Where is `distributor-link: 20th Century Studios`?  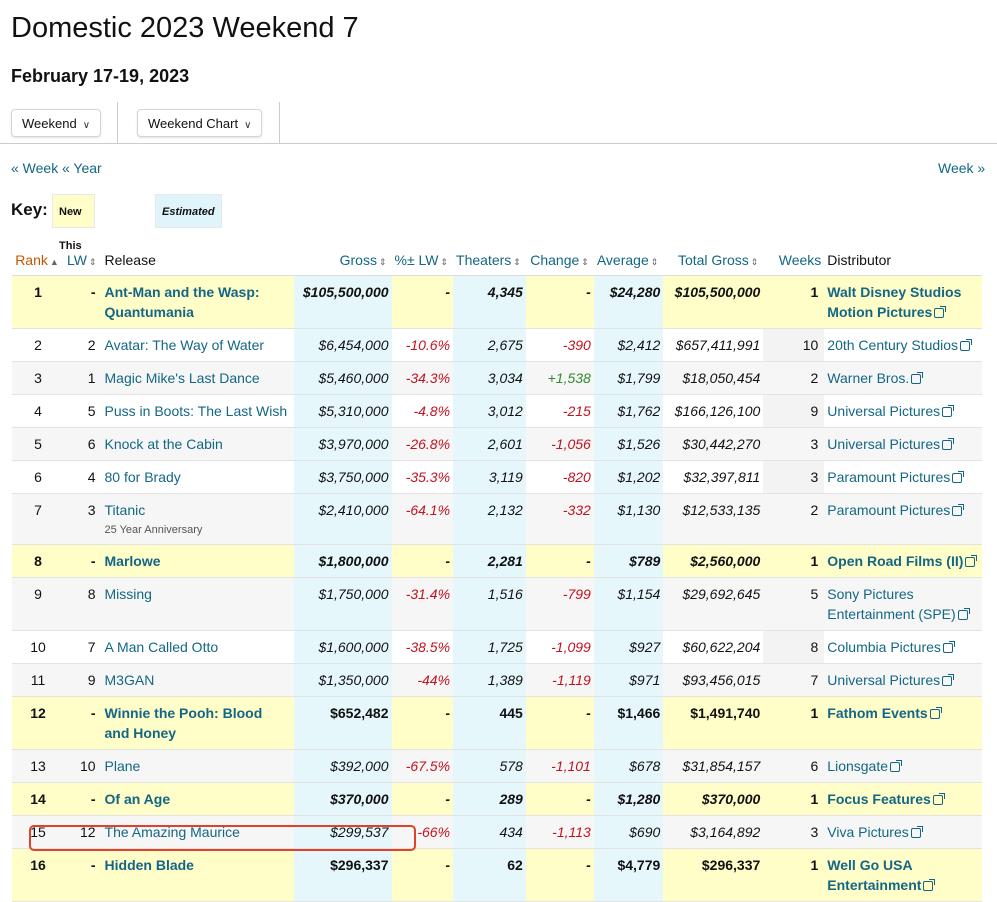 distributor-link: 20th Century Studios is located at coordinates (900, 345).